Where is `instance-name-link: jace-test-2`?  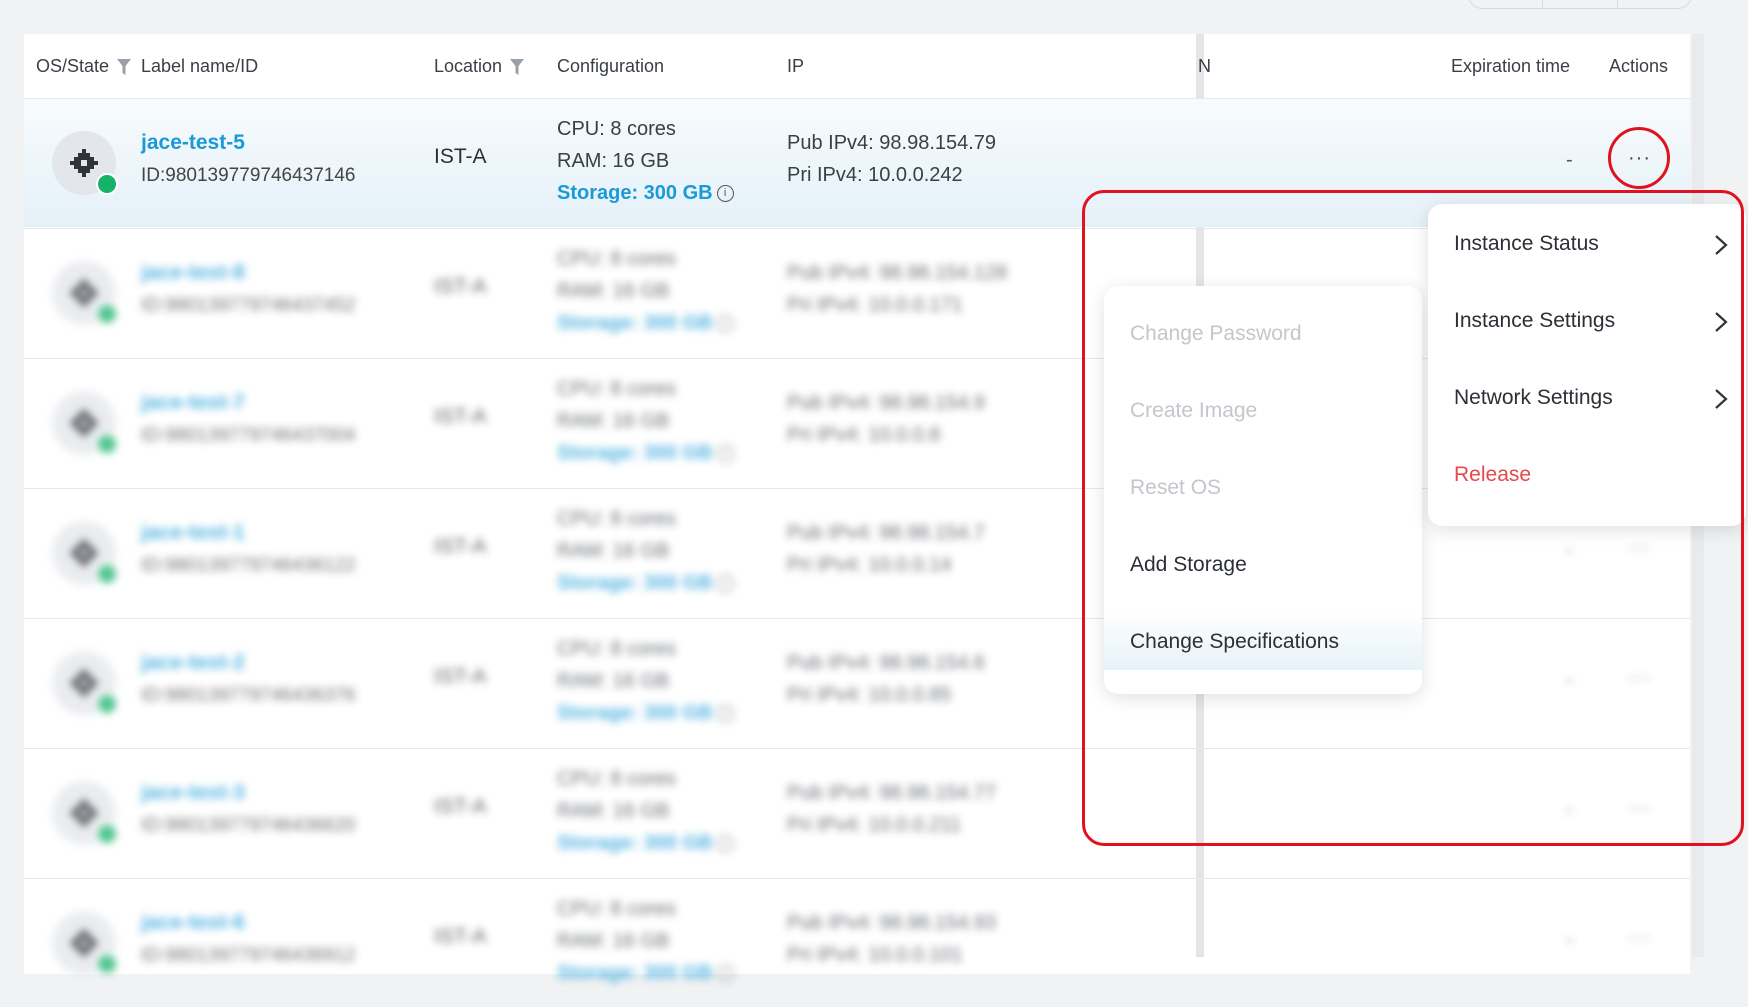
instance-name-link: jace-test-2 is located at coordinates (193, 663).